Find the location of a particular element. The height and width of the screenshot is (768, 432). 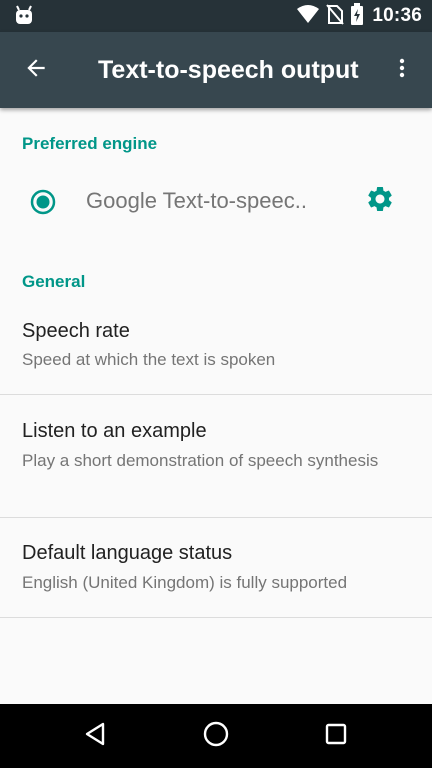

status-bar: 10:36 is located at coordinates (216, 16).